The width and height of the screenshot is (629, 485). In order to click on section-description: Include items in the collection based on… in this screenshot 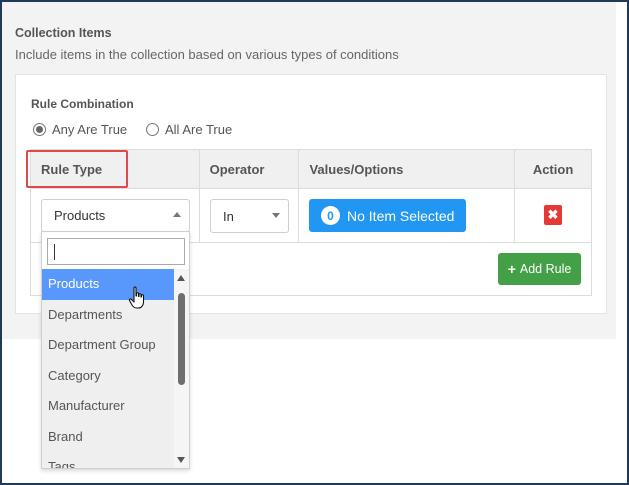, I will do `click(207, 54)`.